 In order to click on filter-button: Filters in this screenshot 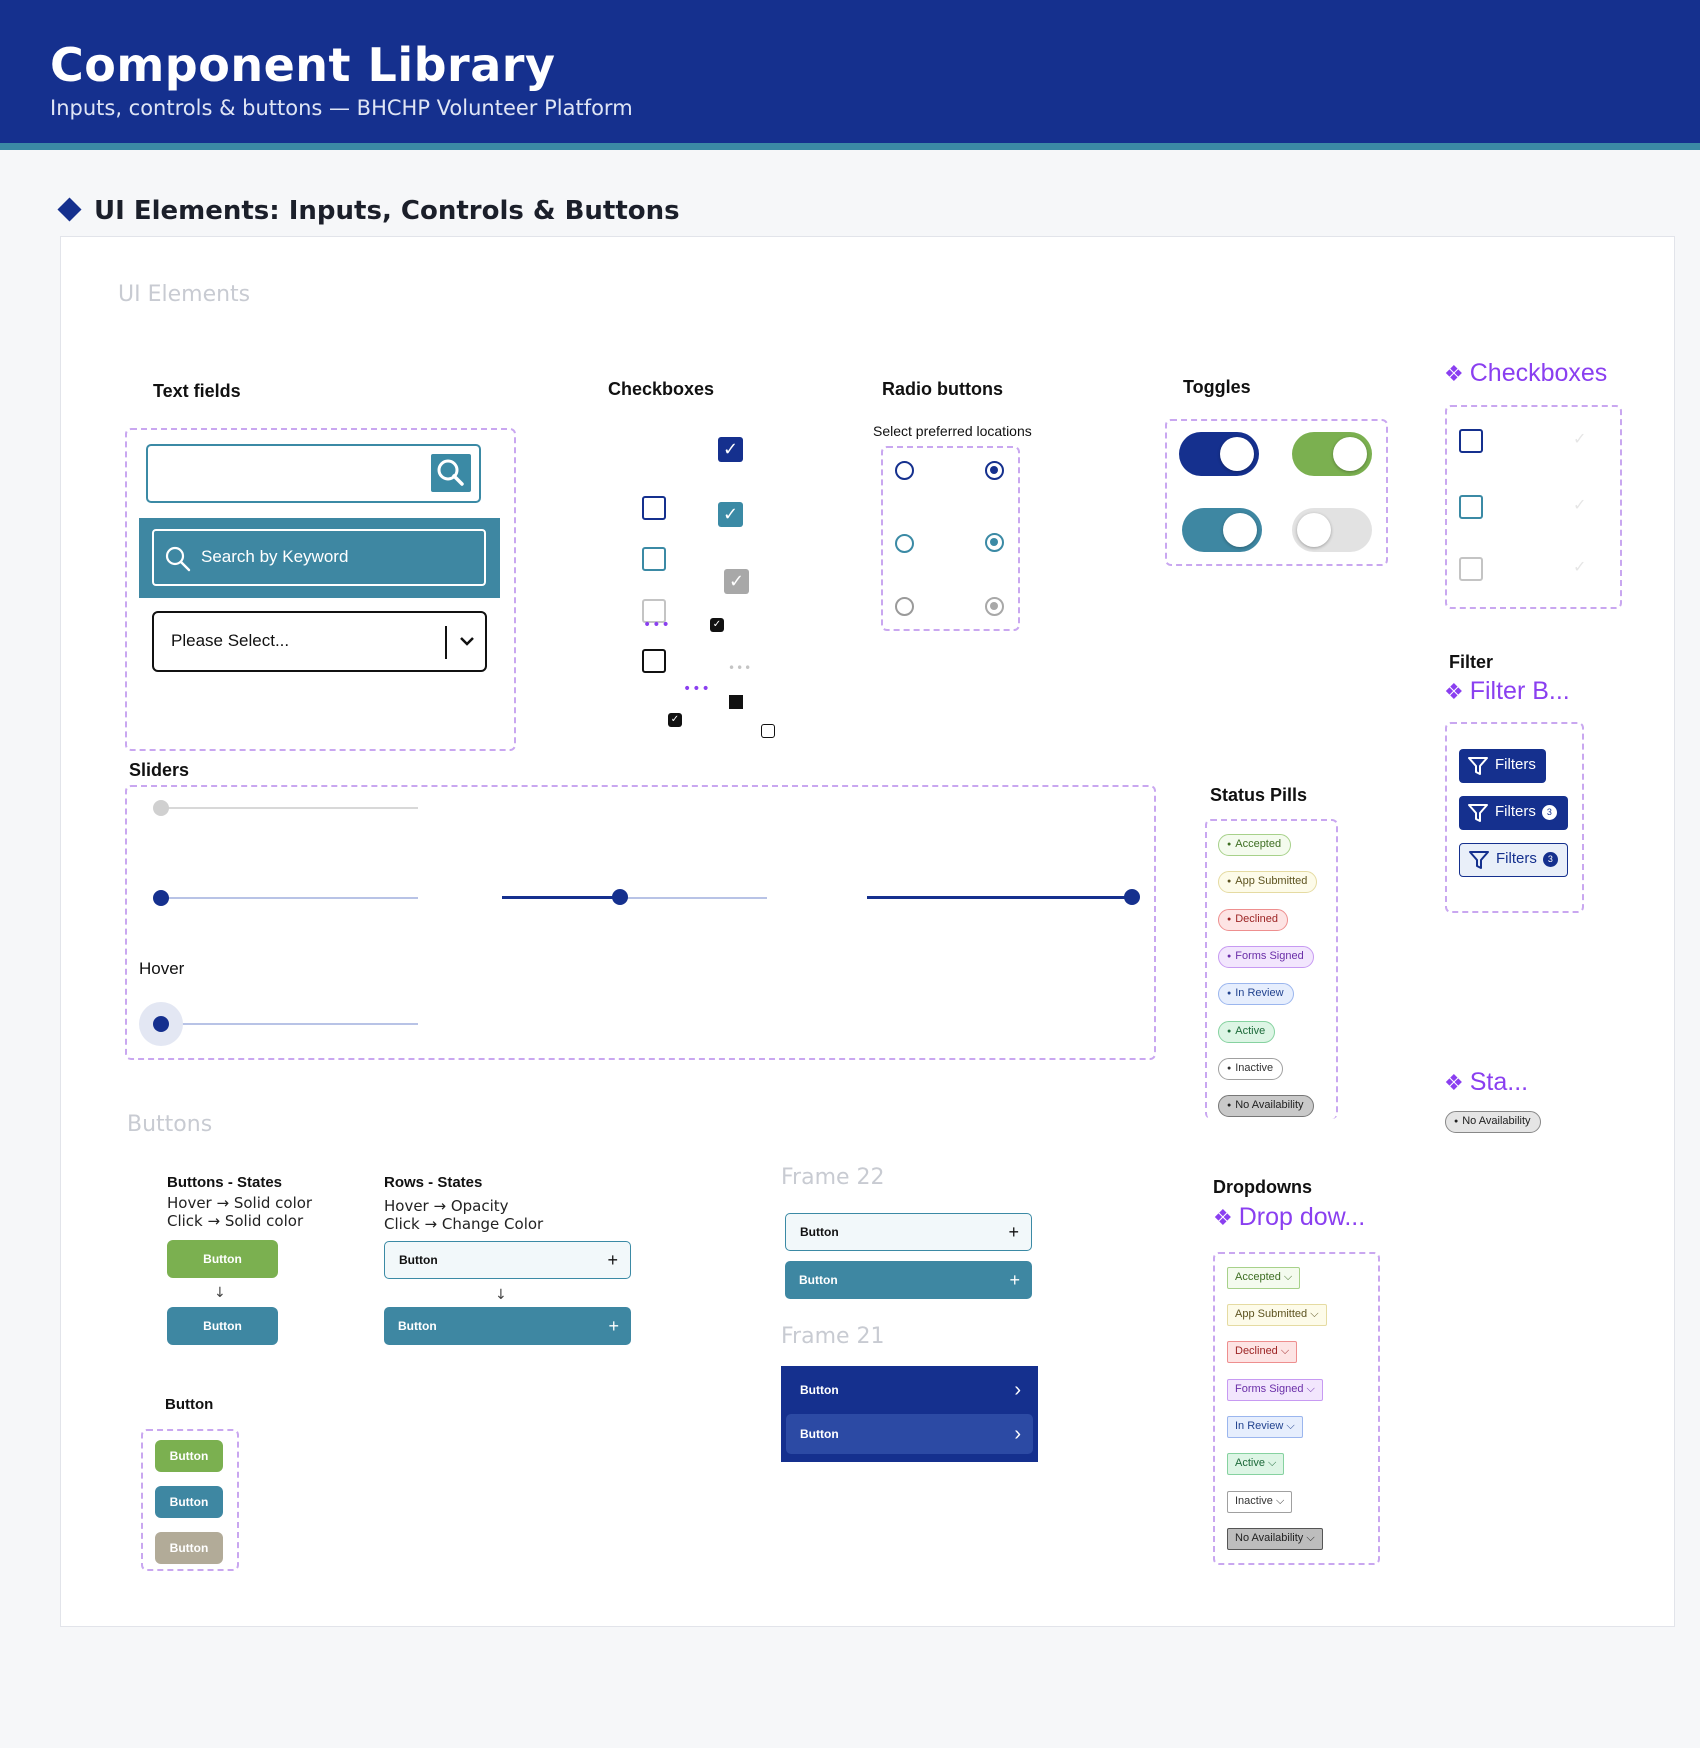, I will do `click(1502, 766)`.